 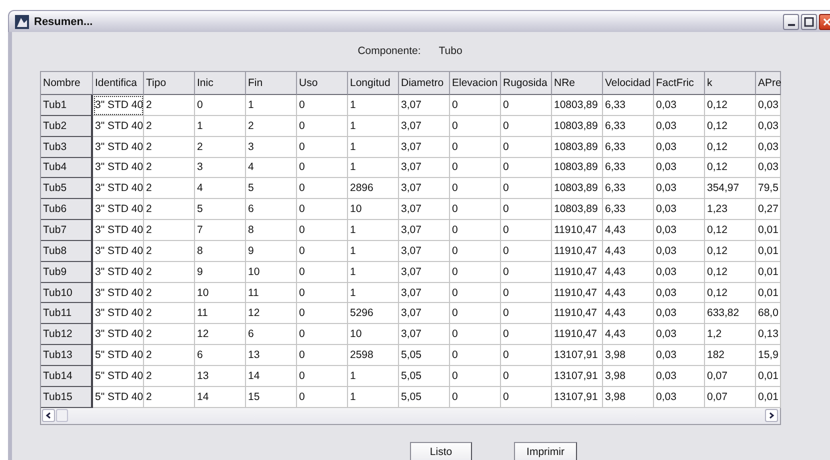 What do you see at coordinates (389, 51) in the screenshot?
I see `component-label: Componente:` at bounding box center [389, 51].